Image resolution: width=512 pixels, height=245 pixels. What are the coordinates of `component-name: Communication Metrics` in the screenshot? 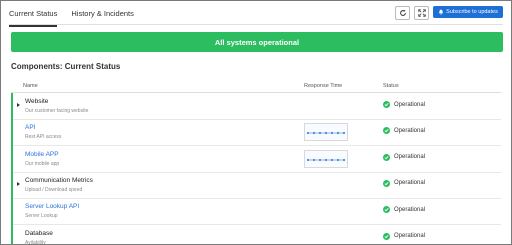 It's located at (59, 180).